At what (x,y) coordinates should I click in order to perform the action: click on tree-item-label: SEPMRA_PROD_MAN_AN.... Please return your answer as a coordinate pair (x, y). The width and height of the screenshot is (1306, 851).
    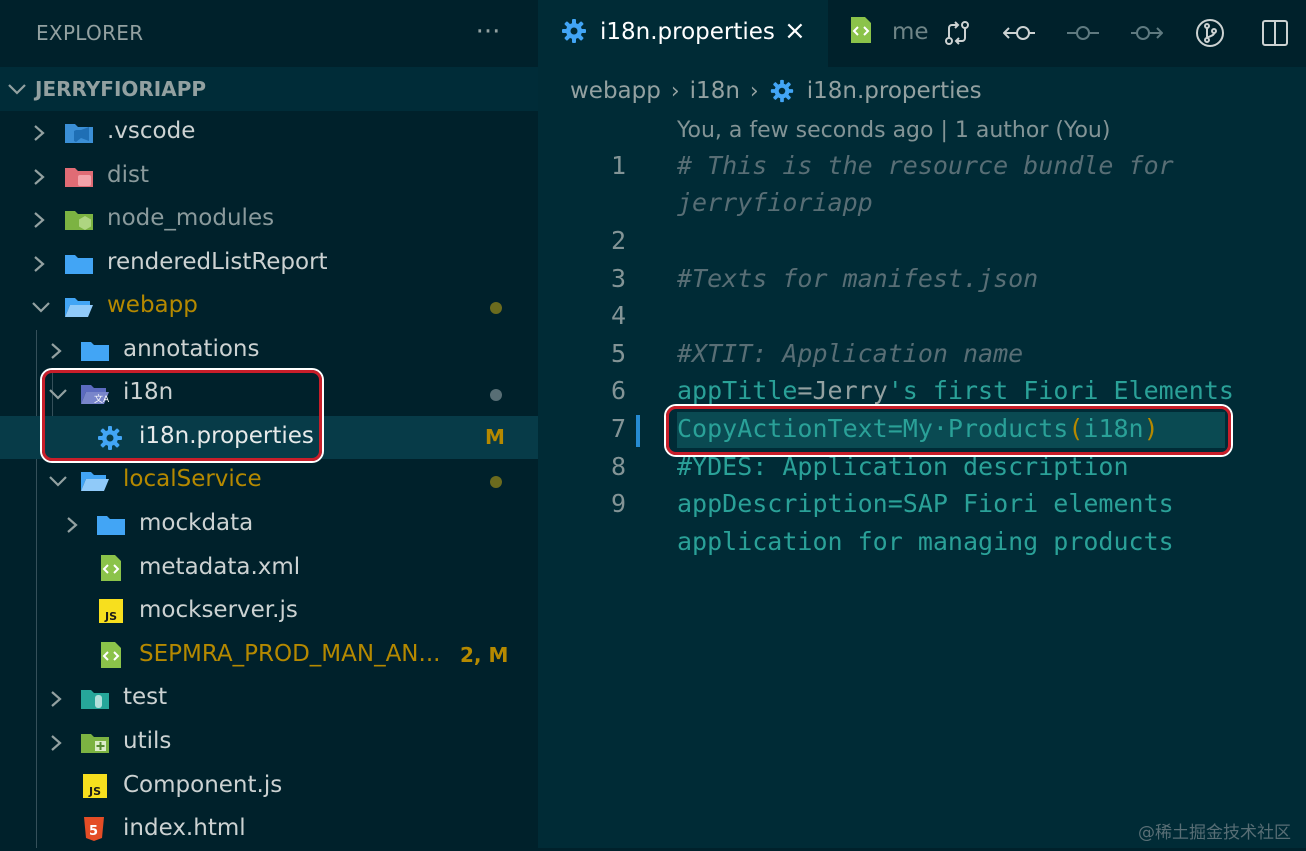
    Looking at the image, I should click on (290, 654).